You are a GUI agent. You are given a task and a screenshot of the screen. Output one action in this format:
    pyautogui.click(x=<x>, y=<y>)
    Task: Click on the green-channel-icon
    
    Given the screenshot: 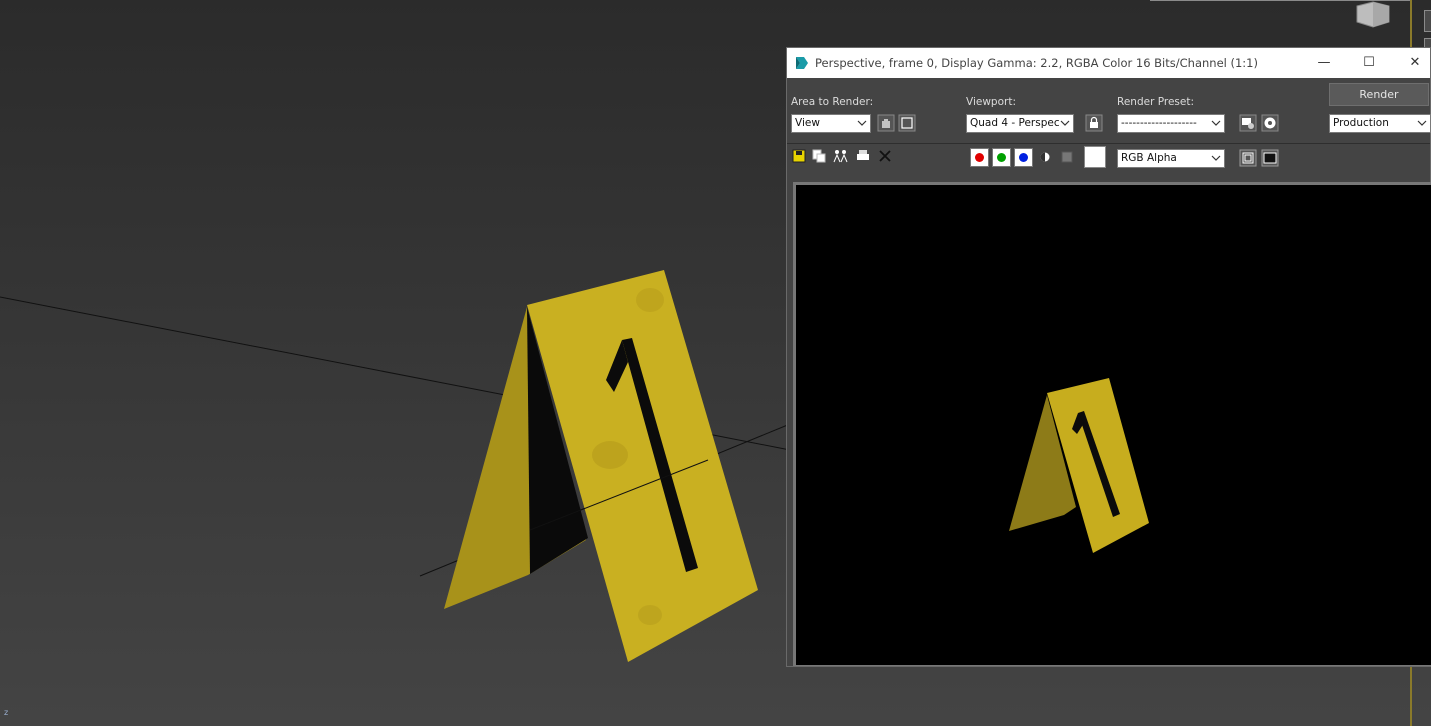 What is the action you would take?
    pyautogui.click(x=1001, y=157)
    